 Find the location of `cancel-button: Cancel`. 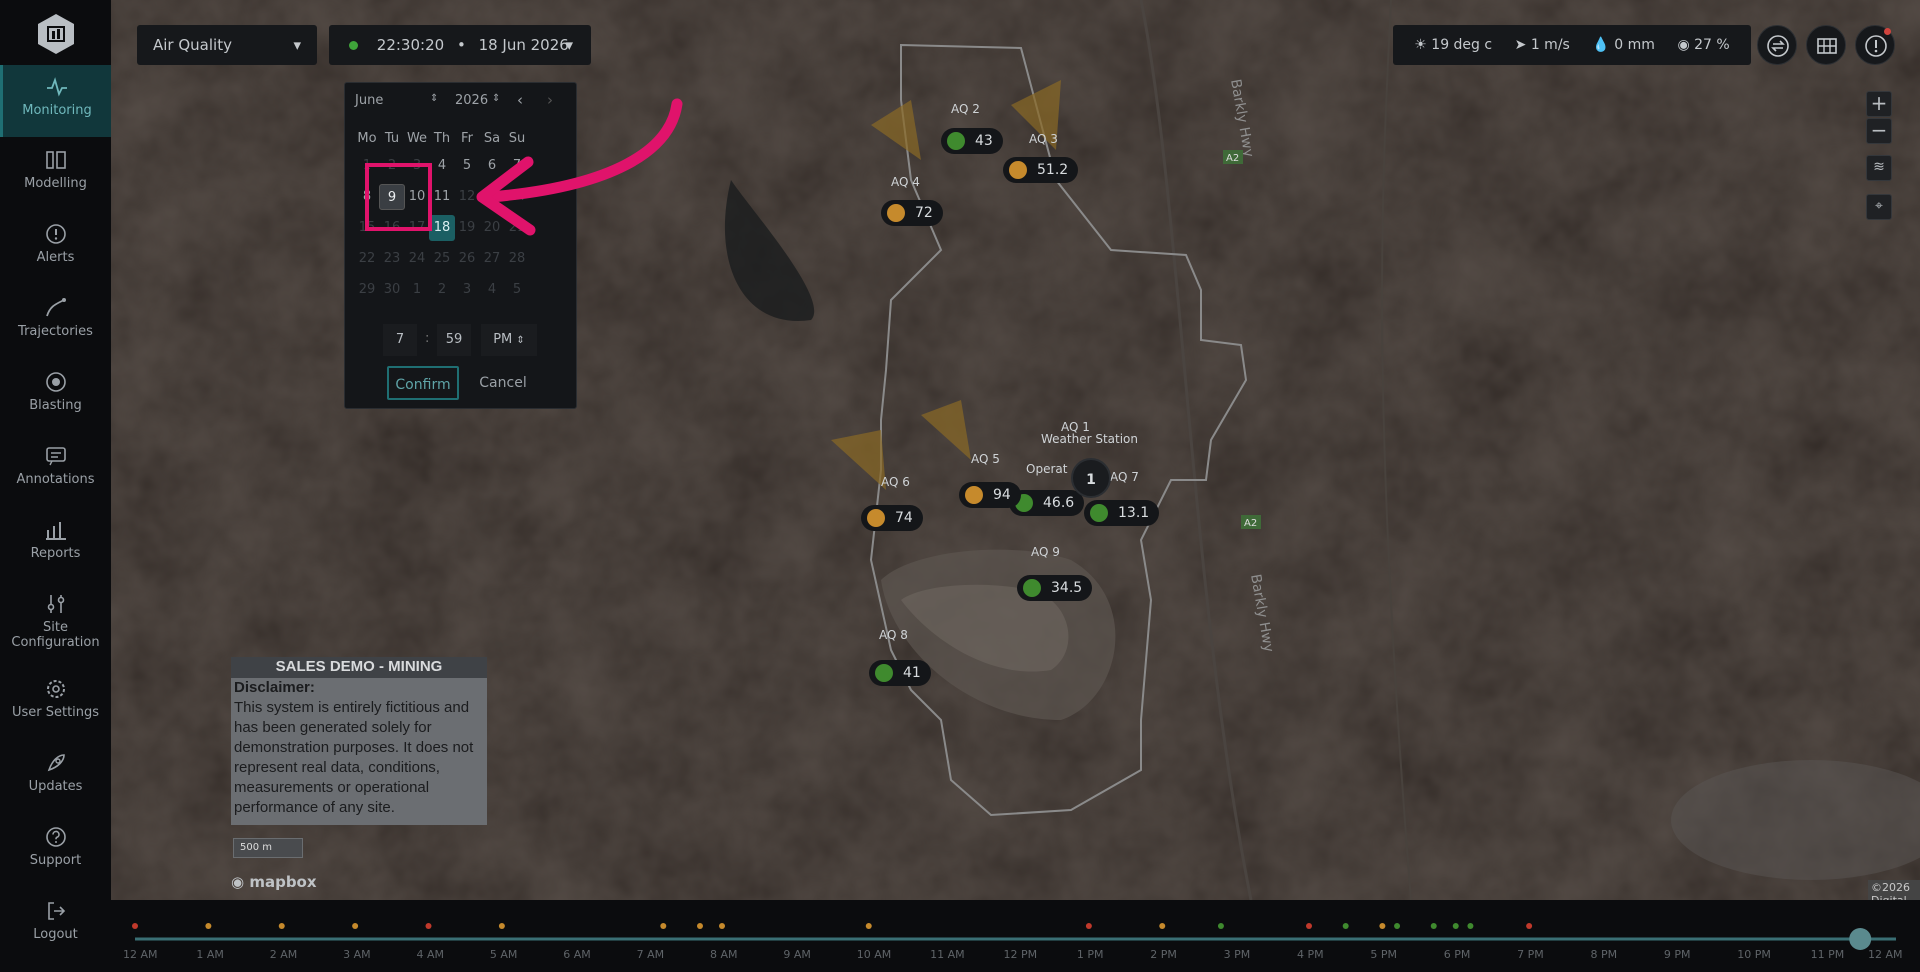

cancel-button: Cancel is located at coordinates (503, 383).